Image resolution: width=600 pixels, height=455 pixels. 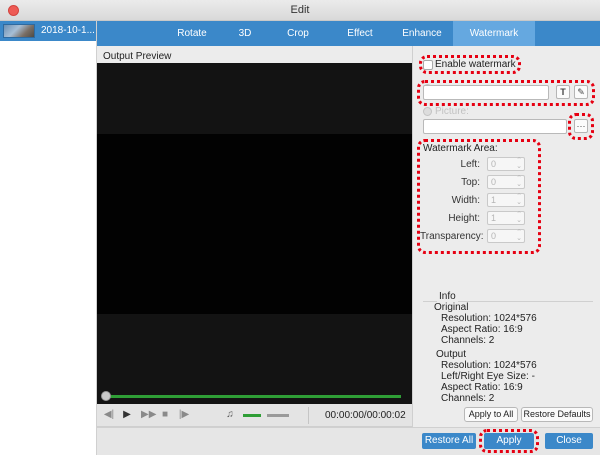 I want to click on left-label: Left:, so click(x=470, y=164).